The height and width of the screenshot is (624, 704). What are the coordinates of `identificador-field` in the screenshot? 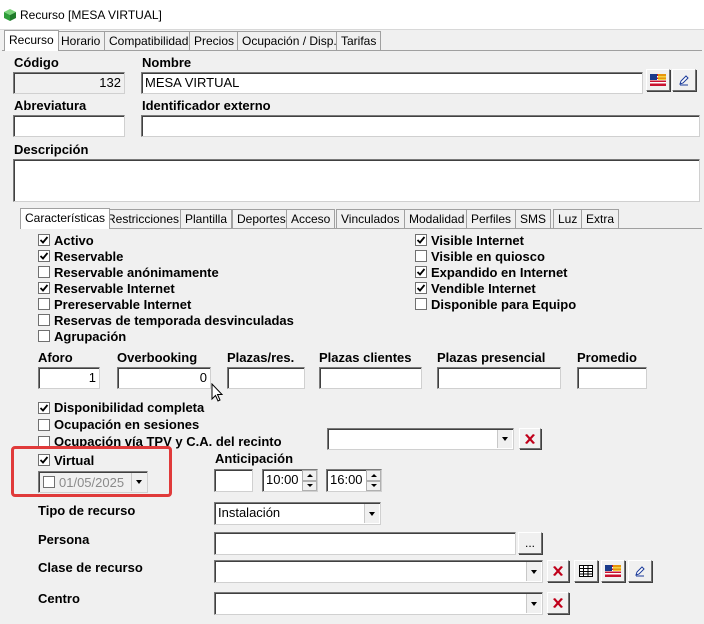 It's located at (420, 126).